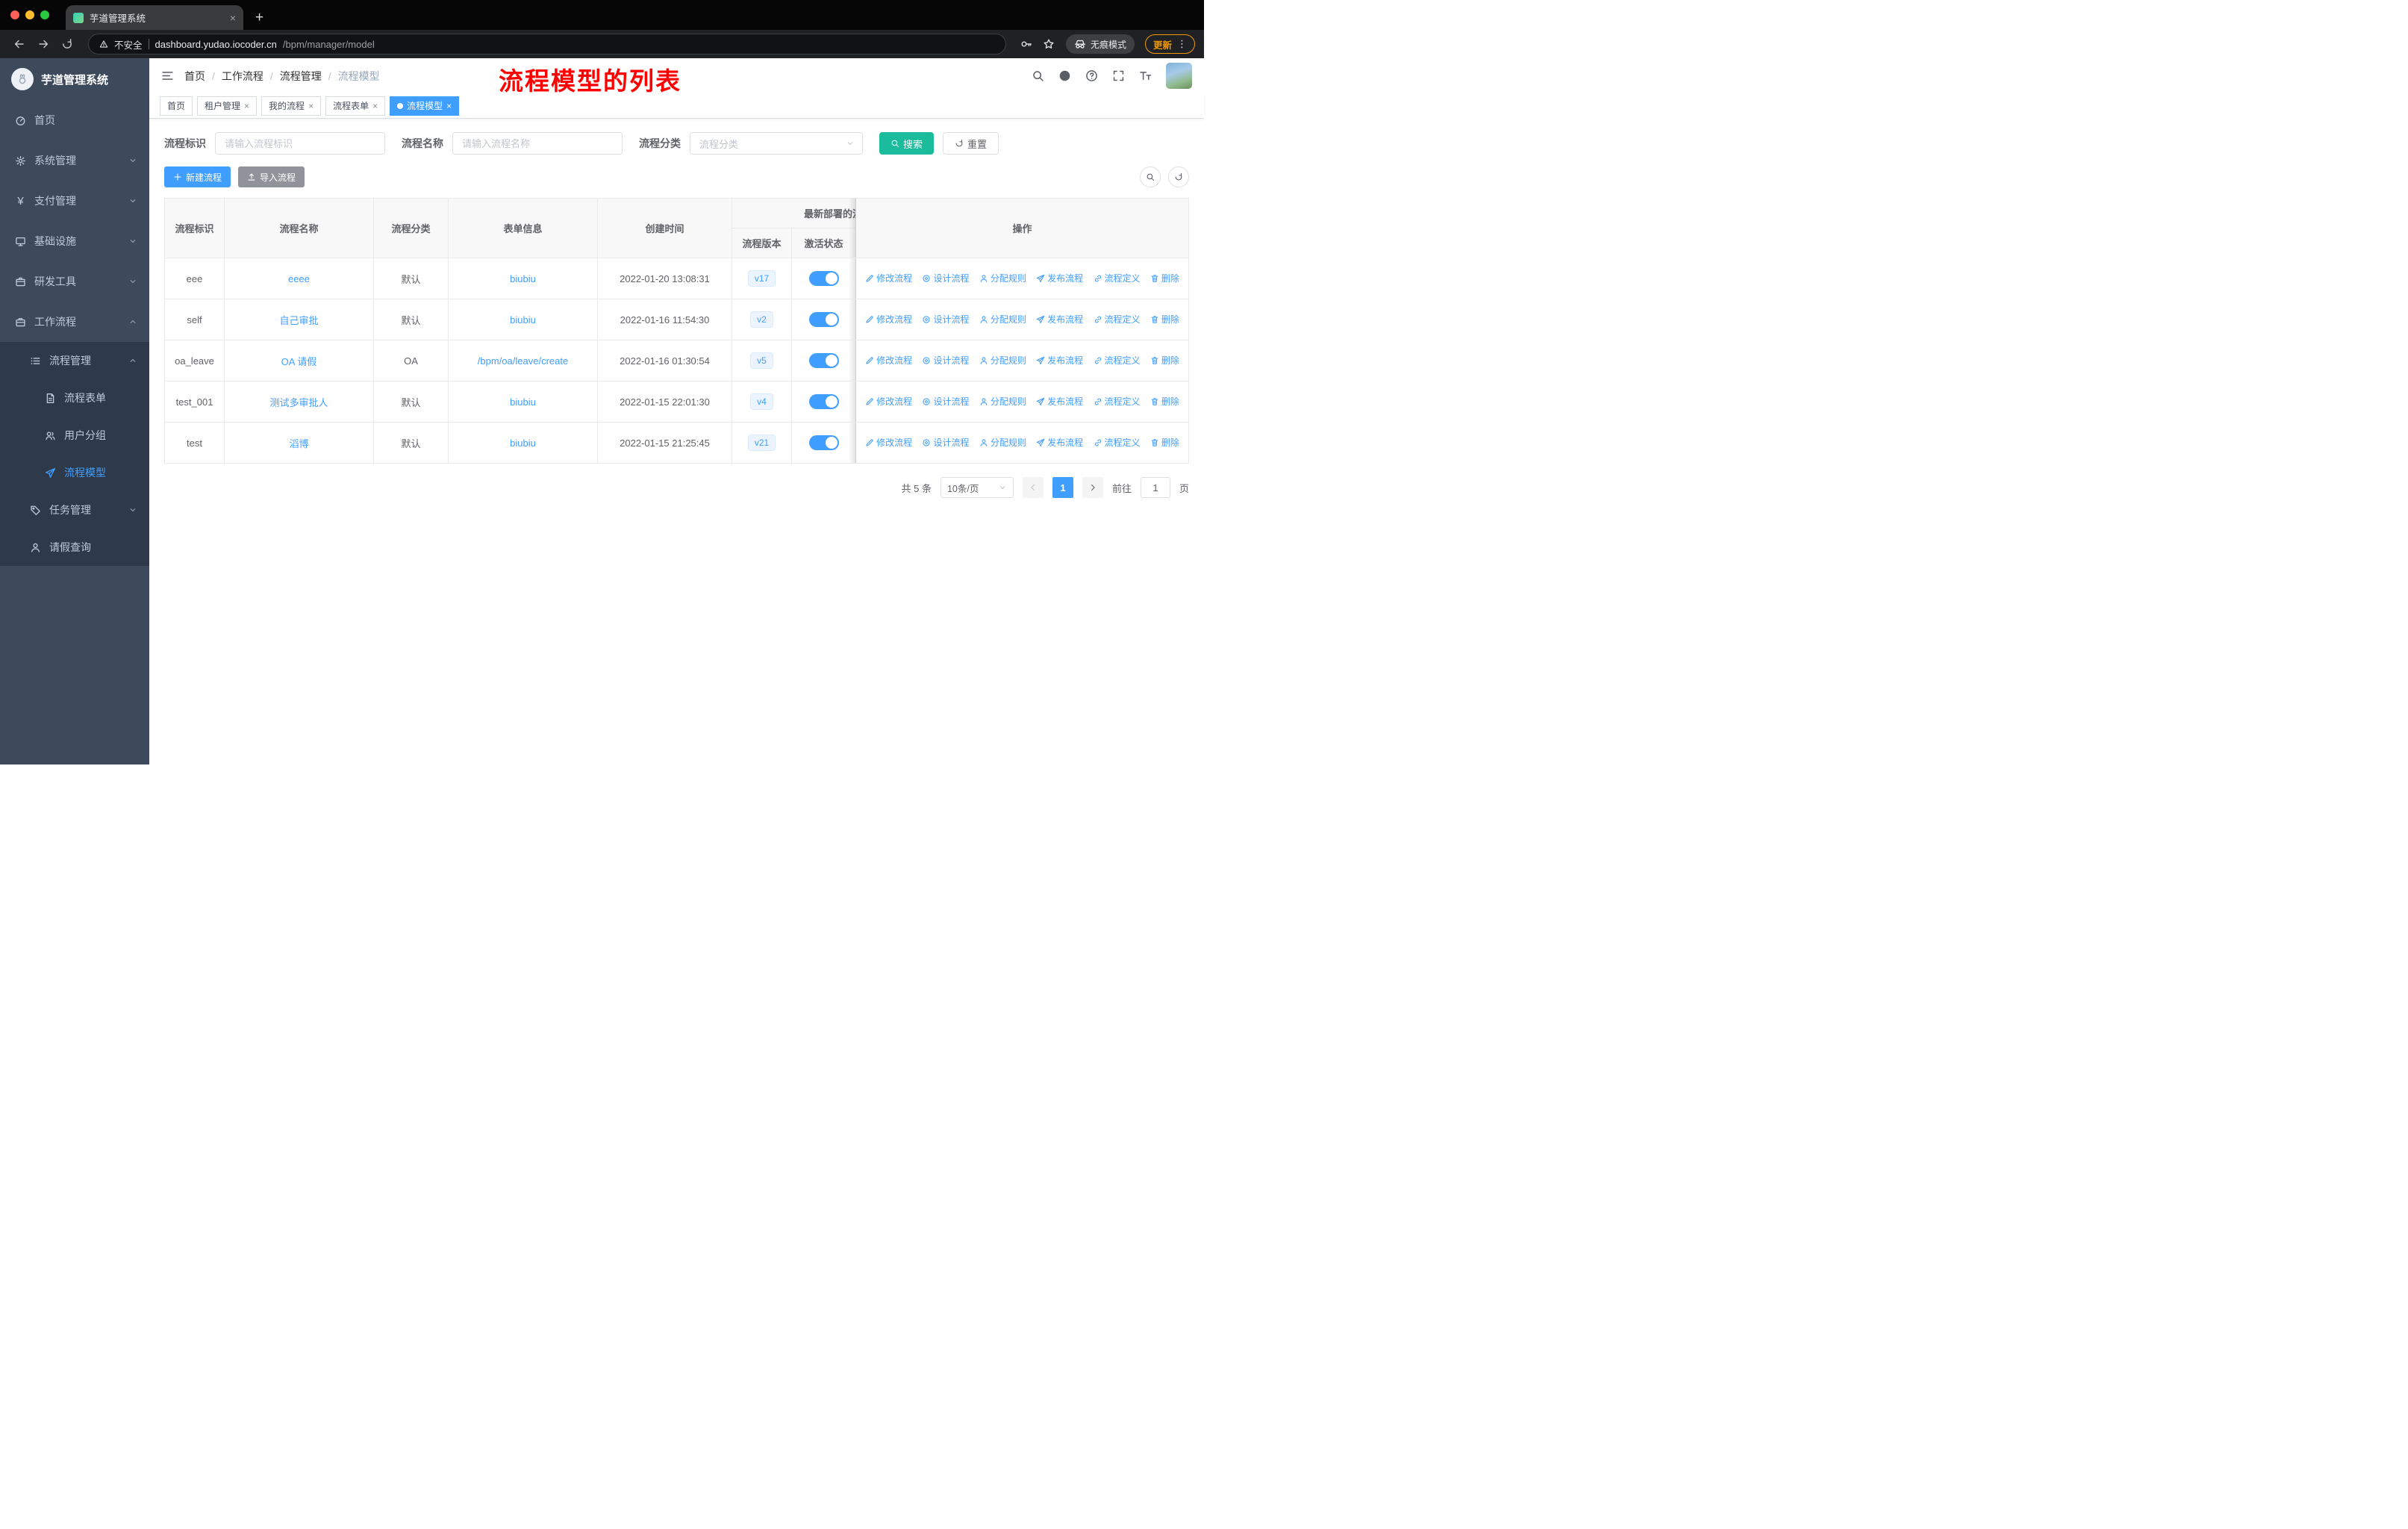  Describe the element at coordinates (74, 241) in the screenshot. I see `sidebar-item-infrastructure: 基础设施` at that location.